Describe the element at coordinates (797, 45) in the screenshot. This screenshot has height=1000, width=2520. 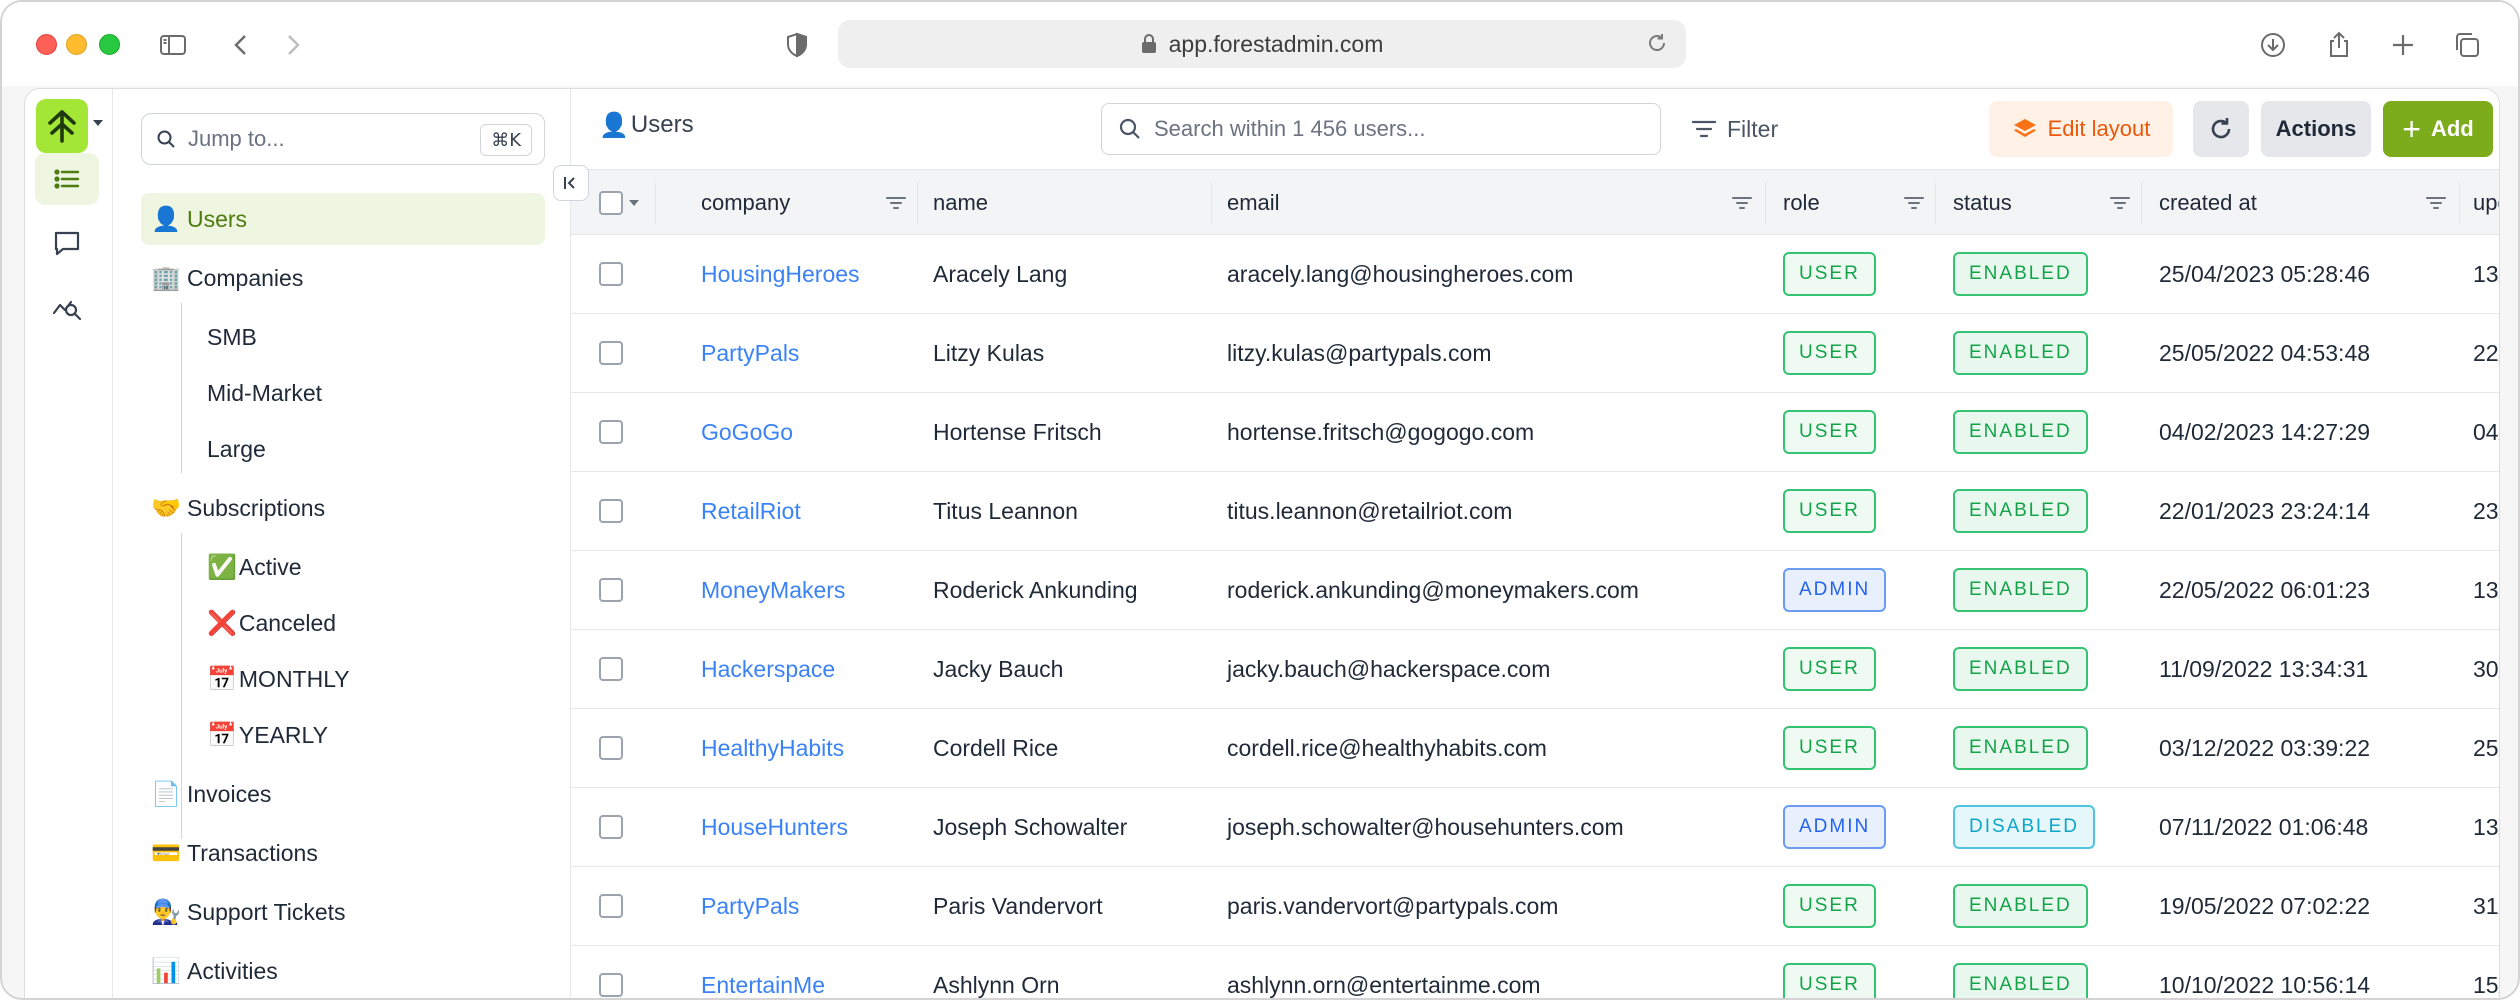
I see `privacy-shield-icon` at that location.